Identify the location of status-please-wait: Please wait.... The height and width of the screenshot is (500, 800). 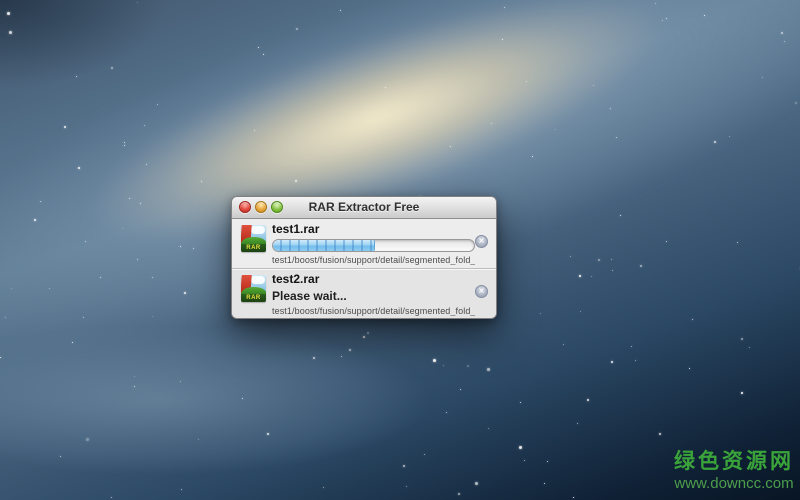
(309, 296).